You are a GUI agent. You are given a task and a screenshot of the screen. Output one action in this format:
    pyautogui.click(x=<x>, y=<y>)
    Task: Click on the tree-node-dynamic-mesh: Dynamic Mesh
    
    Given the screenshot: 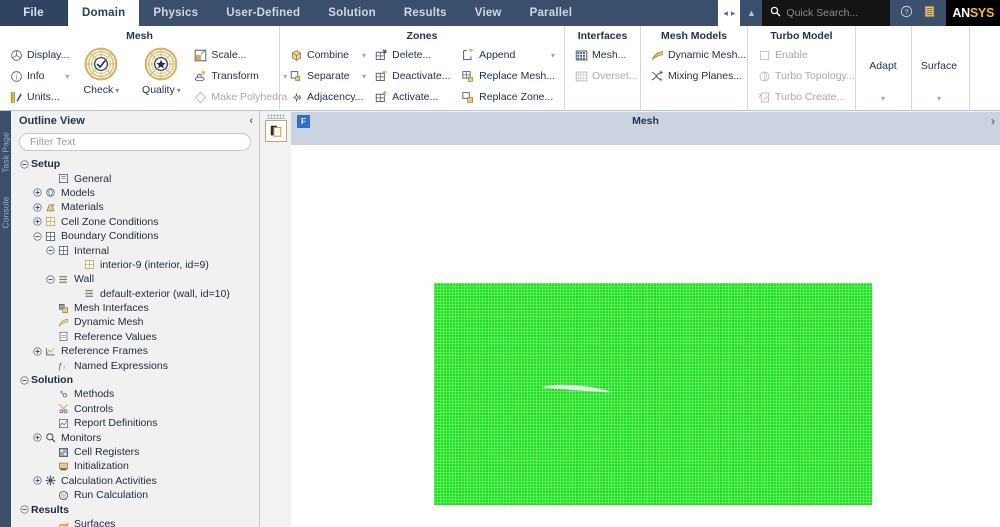 What is the action you would take?
    pyautogui.click(x=136, y=322)
    